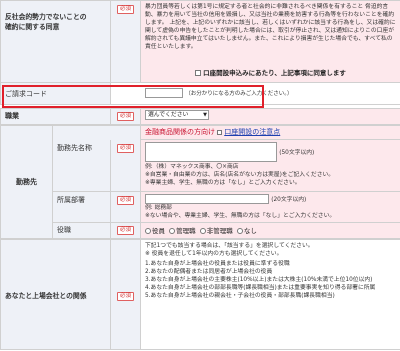  Describe the element at coordinates (217, 264) in the screenshot. I see `listed-item-1: 1.あなた自身が上場会社の役員または役員に準ずる役職` at that location.